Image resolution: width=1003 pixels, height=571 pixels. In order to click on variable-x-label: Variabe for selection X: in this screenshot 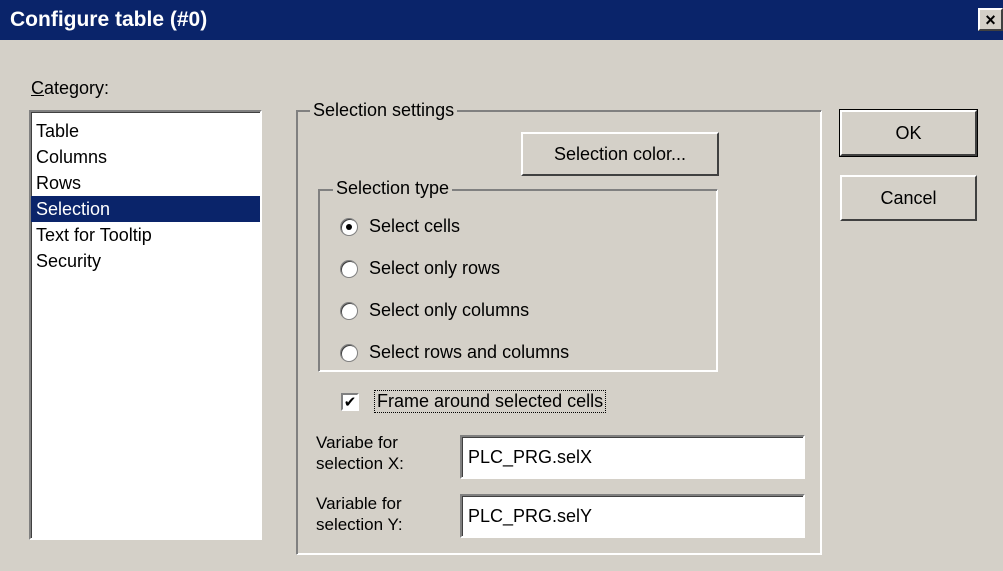, I will do `click(360, 453)`.